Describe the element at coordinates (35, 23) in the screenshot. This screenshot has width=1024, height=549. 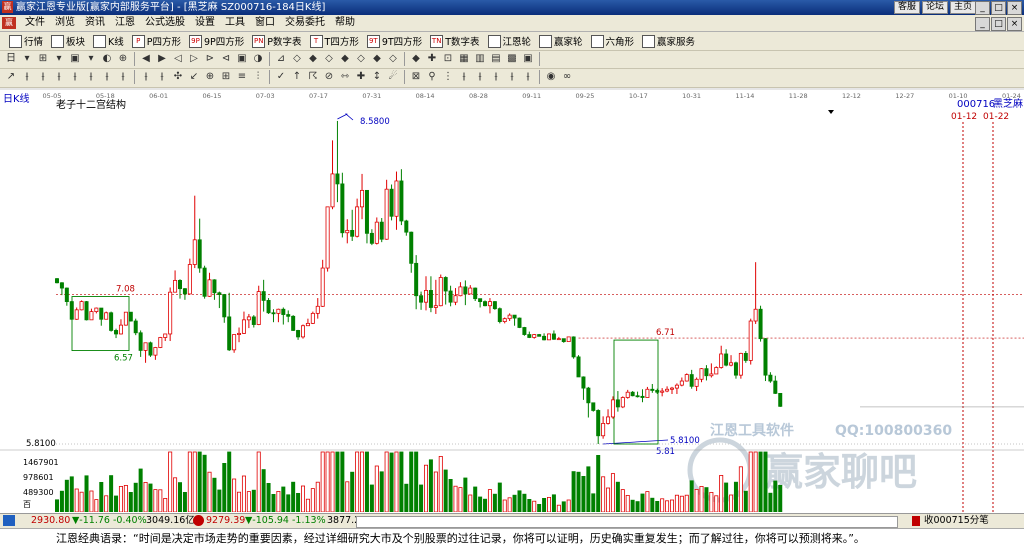
I see `menu-file: 文件` at that location.